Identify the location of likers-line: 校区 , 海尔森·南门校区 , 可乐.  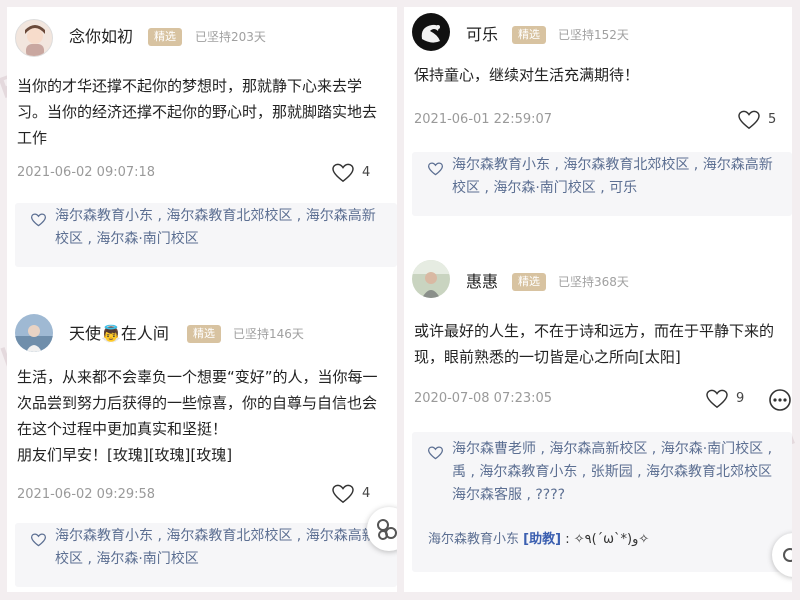
(612, 188).